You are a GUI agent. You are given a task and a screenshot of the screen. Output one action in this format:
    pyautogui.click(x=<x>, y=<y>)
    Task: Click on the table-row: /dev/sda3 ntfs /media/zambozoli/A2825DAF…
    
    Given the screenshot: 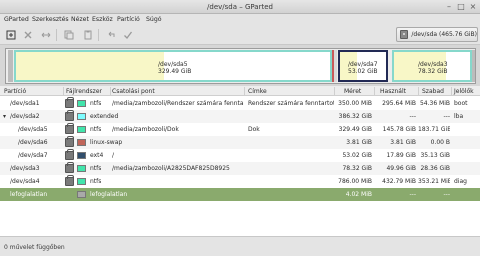 What is the action you would take?
    pyautogui.click(x=240, y=168)
    